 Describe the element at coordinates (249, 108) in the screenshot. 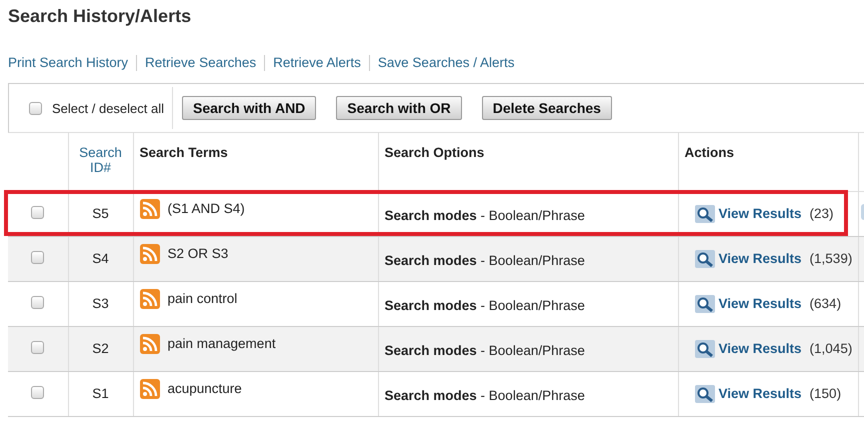

I see `action-button: Search with AND` at that location.